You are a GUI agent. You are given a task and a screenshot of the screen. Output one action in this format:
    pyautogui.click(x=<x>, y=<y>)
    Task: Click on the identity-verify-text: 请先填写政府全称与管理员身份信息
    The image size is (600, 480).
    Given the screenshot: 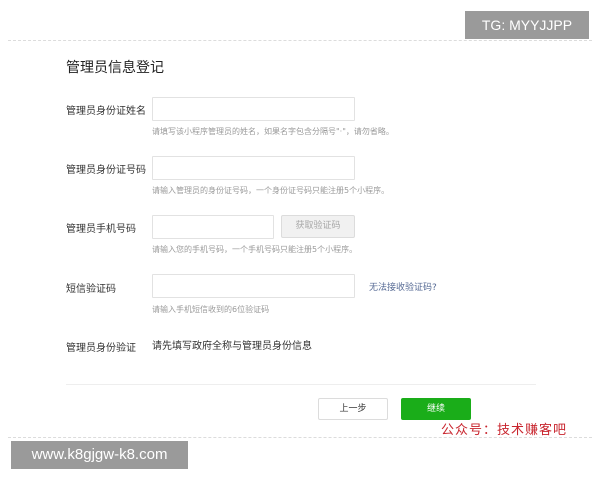 What is the action you would take?
    pyautogui.click(x=232, y=346)
    